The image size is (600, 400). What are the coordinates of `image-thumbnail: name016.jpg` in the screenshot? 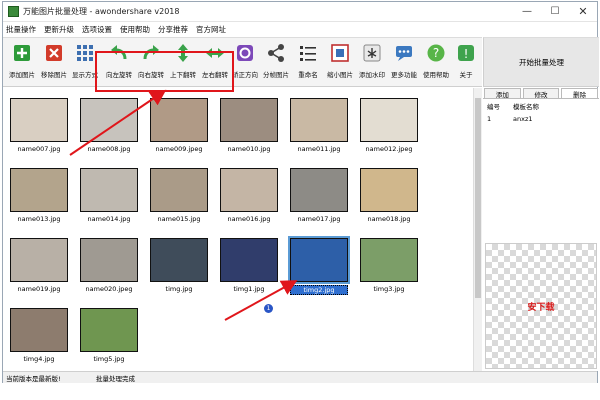 It's located at (249, 195).